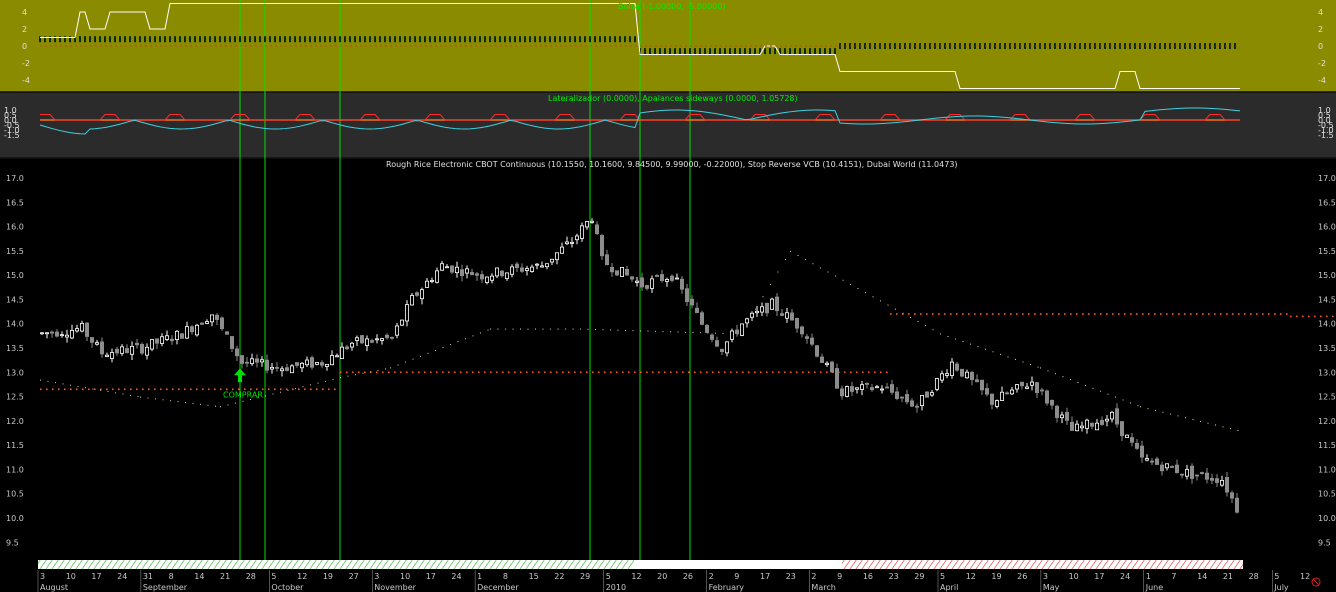 The height and width of the screenshot is (592, 1336). I want to click on x-month-label: April, so click(949, 587).